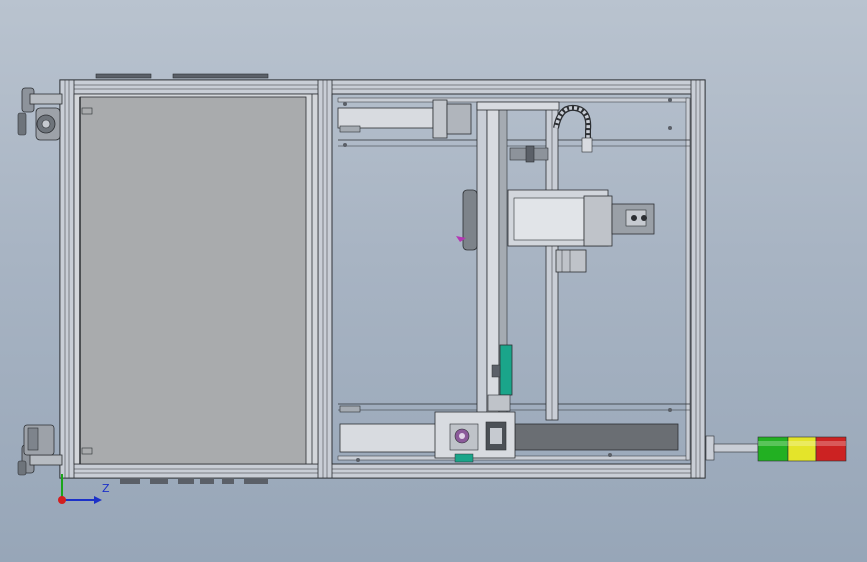  I want to click on bottom-edge-details, so click(194, 481).